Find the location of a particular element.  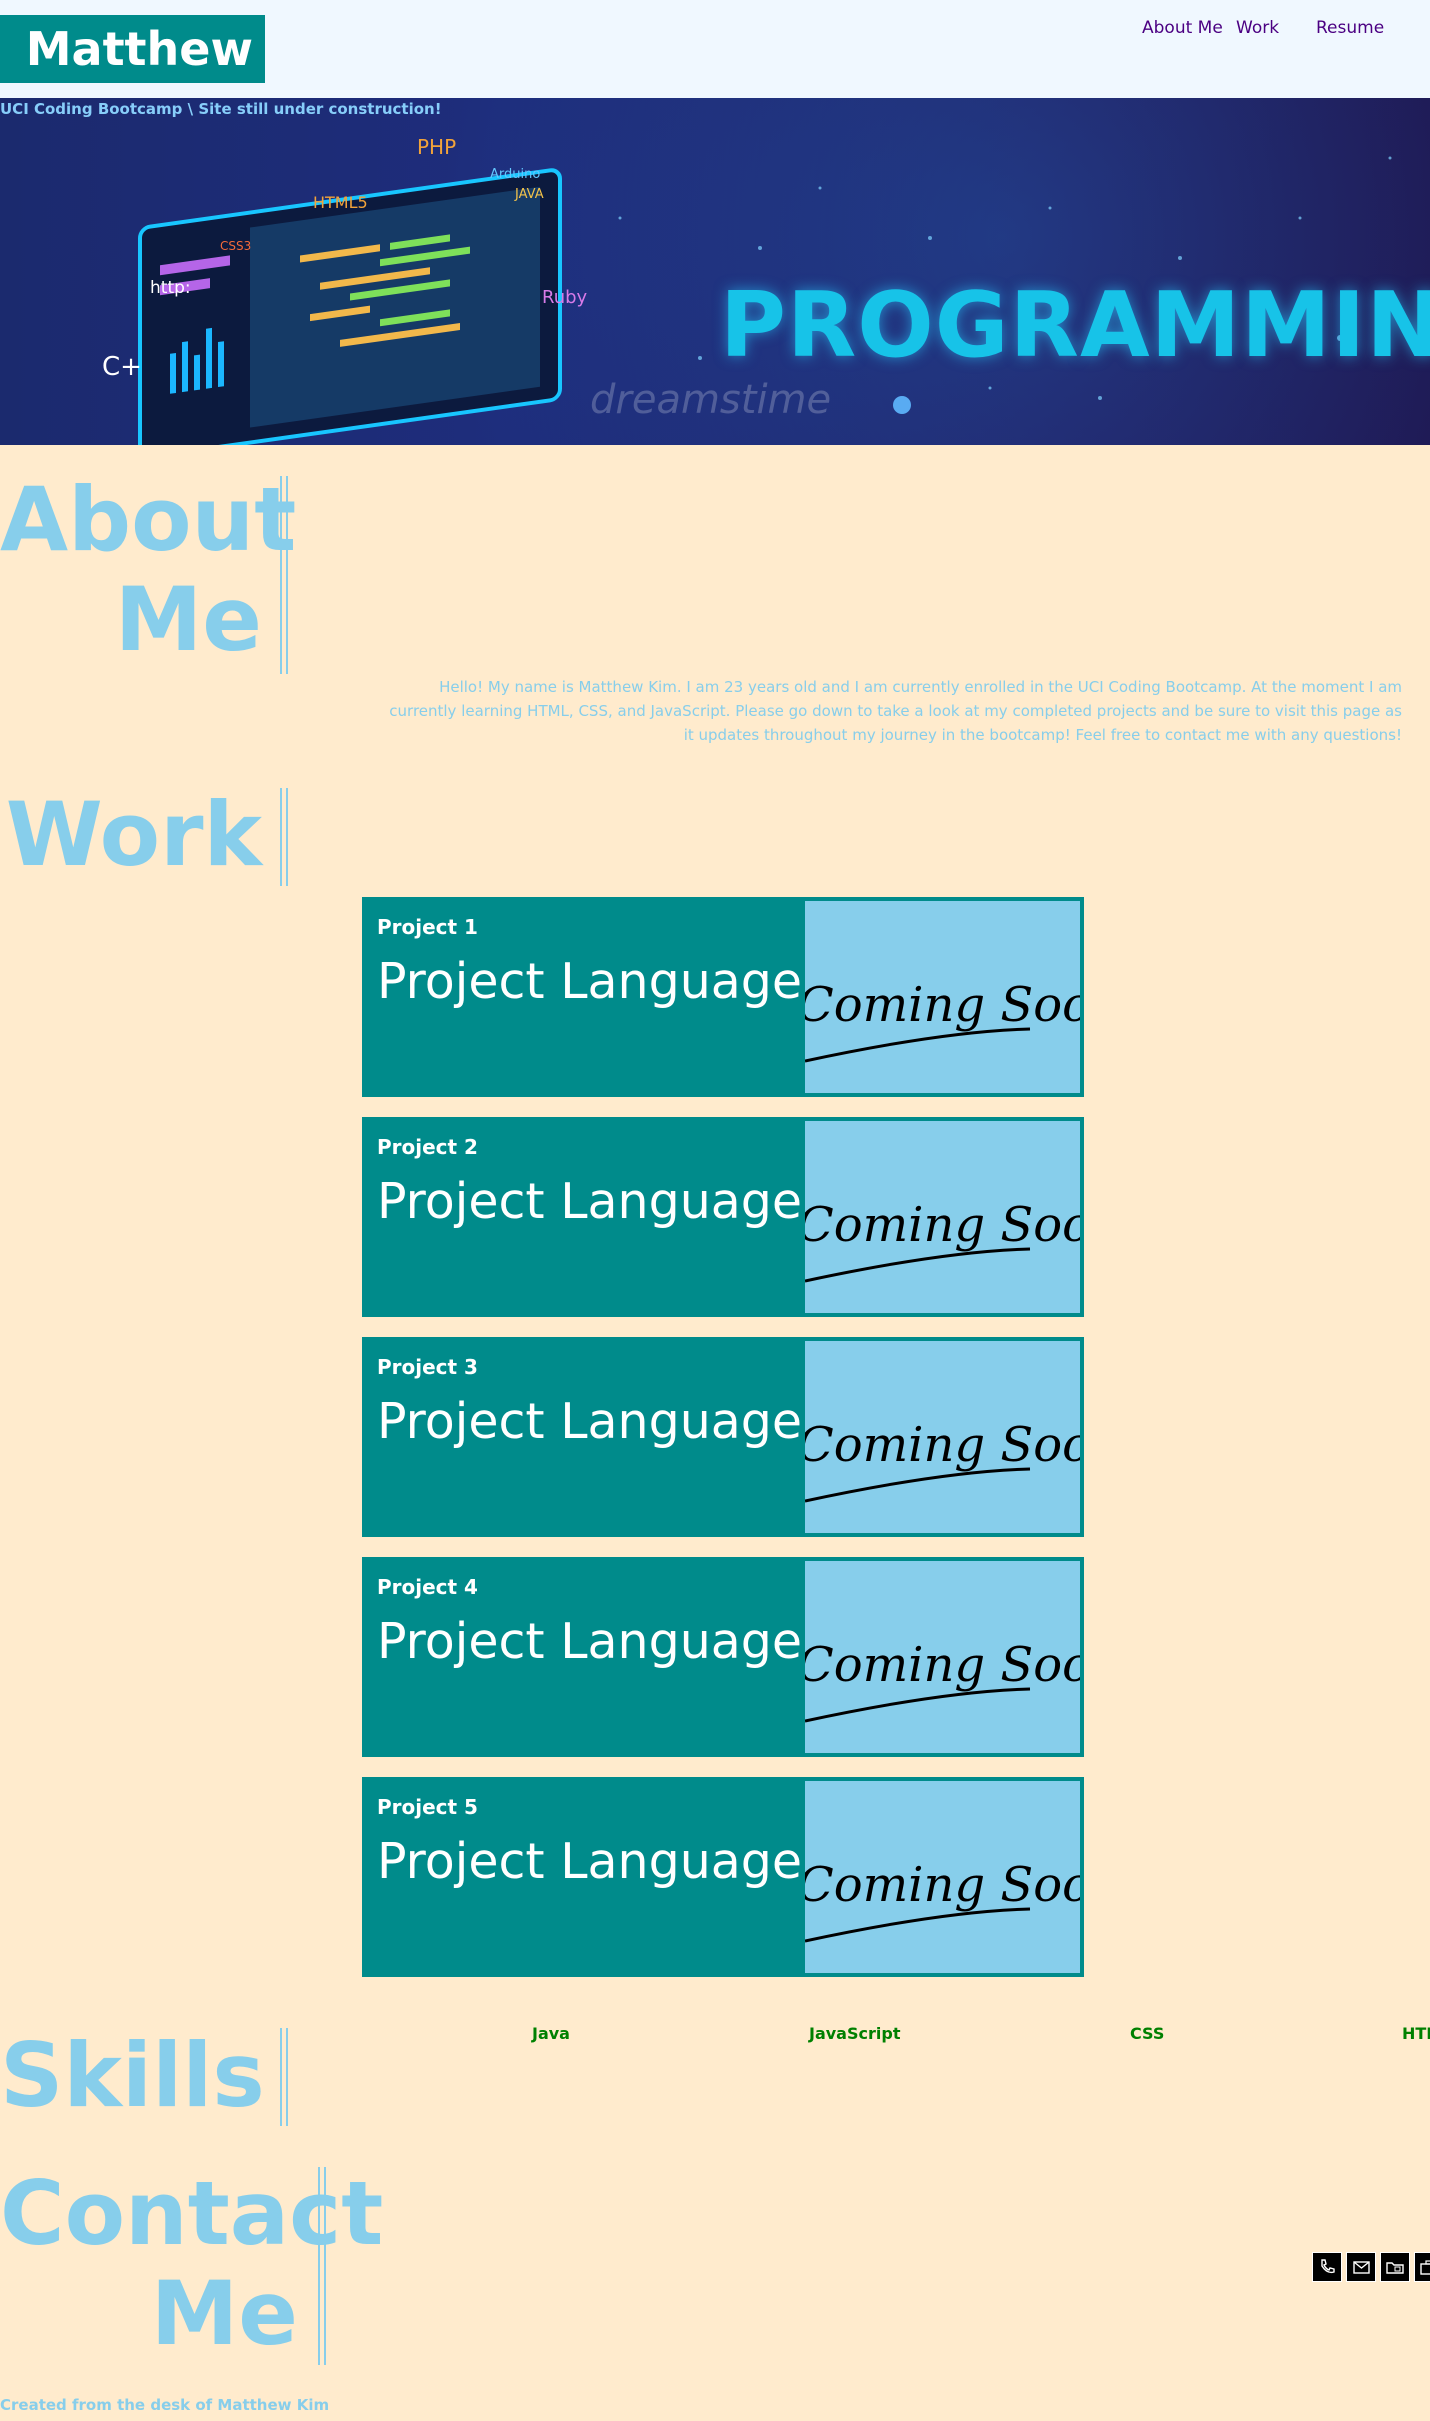

contact-divider is located at coordinates (322, 2266).